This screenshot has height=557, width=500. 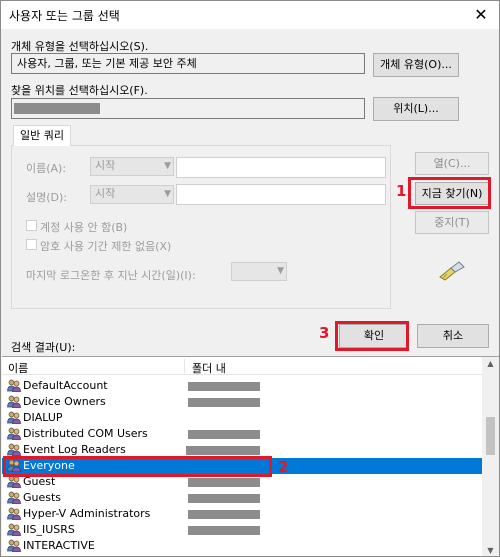 What do you see at coordinates (452, 222) in the screenshot?
I see `stop-button: 중지(T)` at bounding box center [452, 222].